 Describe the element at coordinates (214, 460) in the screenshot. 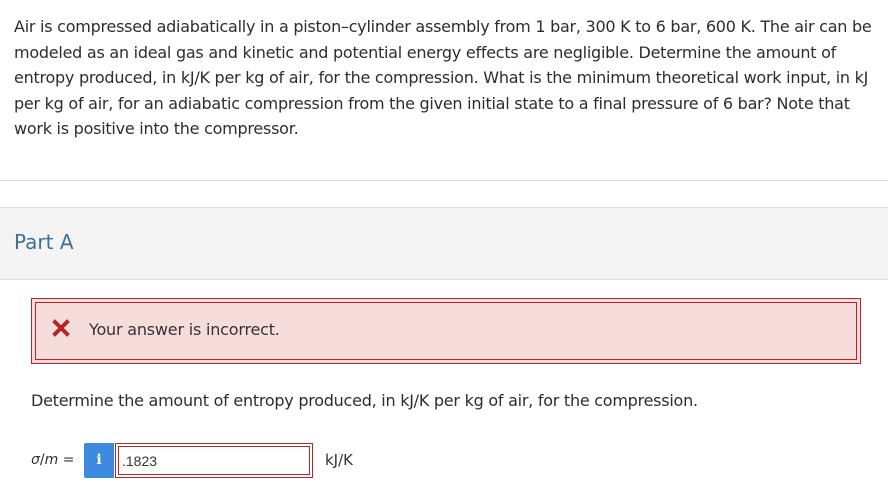

I see `answer-input` at that location.